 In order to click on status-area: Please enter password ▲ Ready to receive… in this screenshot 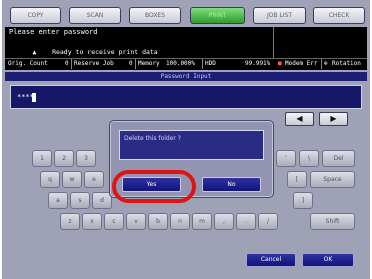, I will do `click(186, 48)`.